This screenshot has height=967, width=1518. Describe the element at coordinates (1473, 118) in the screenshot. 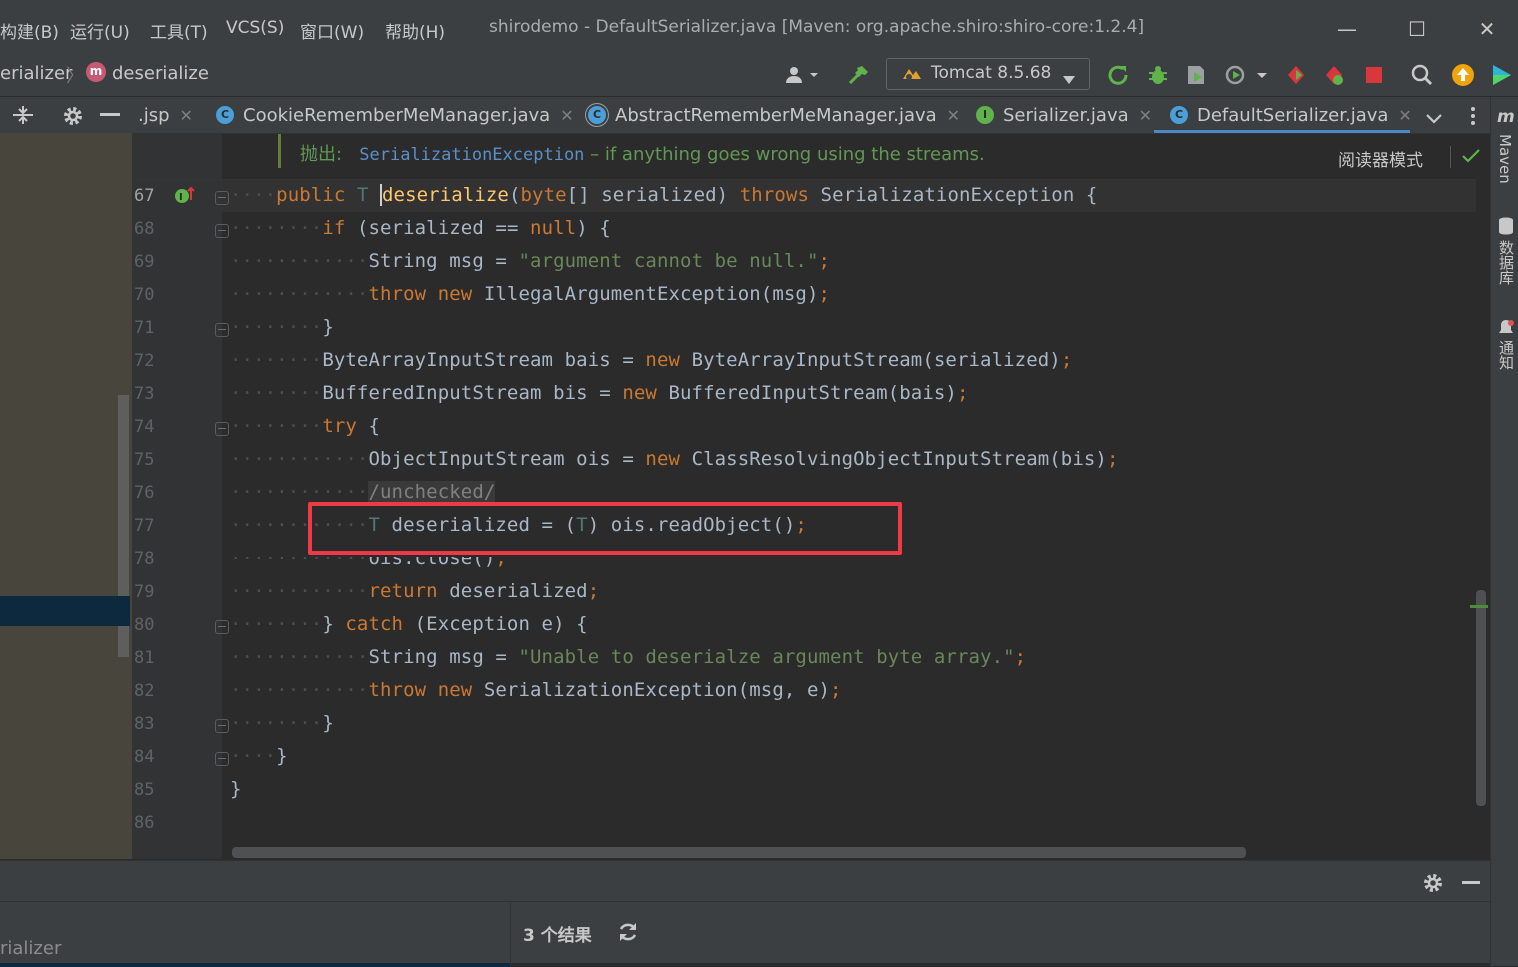

I see `more-options-icon` at that location.